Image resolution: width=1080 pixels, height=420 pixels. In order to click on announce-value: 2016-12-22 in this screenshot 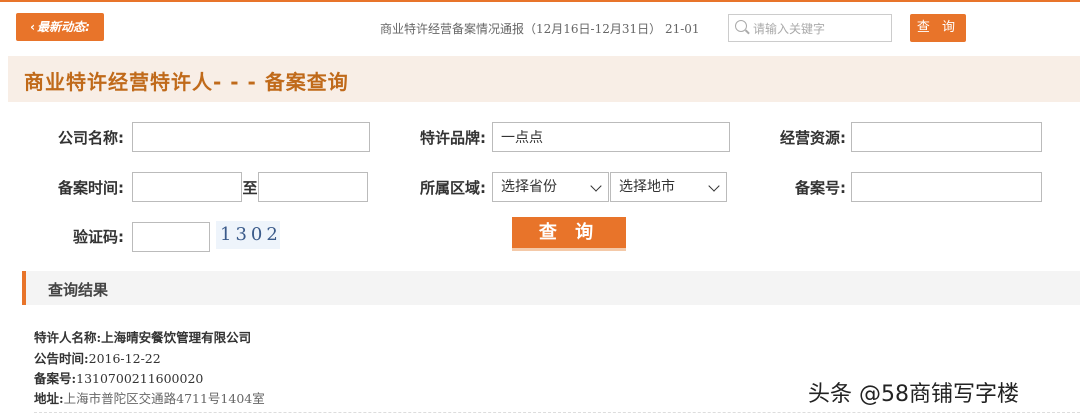, I will do `click(124, 358)`.